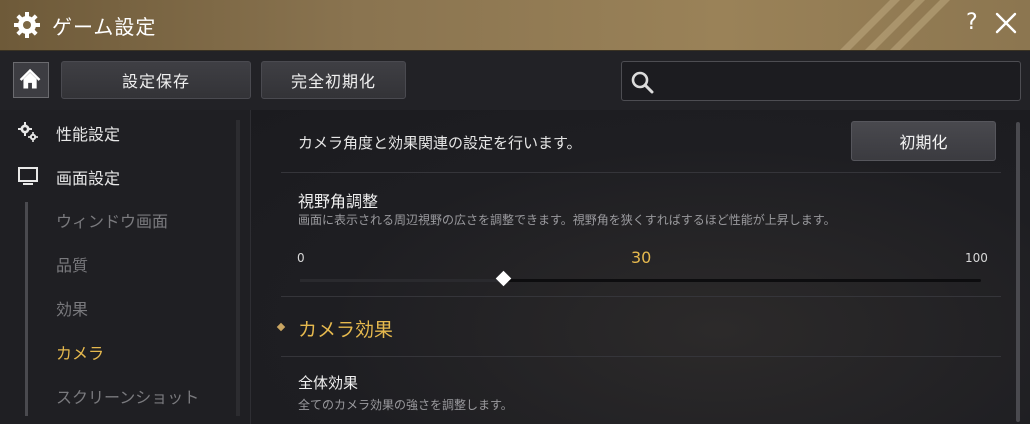 Image resolution: width=1030 pixels, height=424 pixels. What do you see at coordinates (1006, 23) in the screenshot?
I see `close-icon` at bounding box center [1006, 23].